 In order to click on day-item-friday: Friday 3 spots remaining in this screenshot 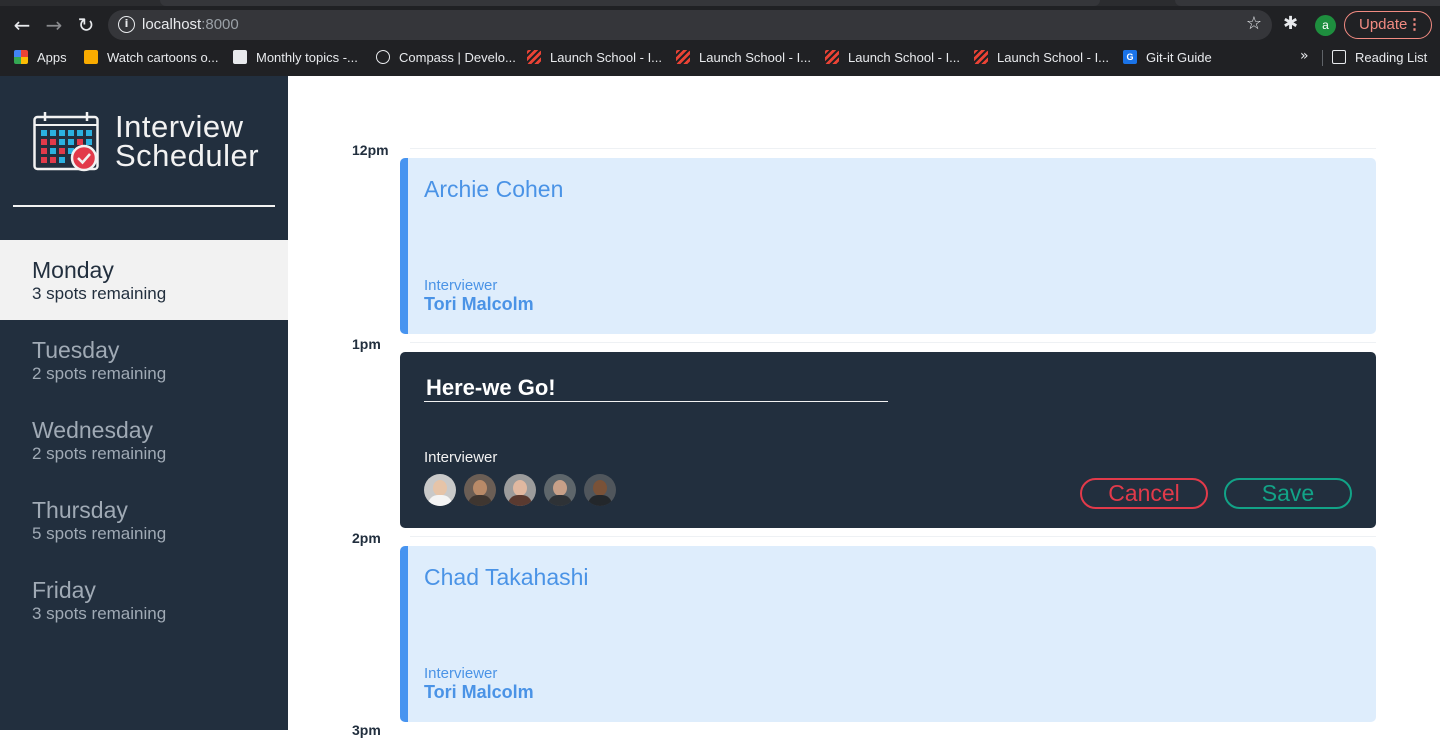, I will do `click(144, 600)`.